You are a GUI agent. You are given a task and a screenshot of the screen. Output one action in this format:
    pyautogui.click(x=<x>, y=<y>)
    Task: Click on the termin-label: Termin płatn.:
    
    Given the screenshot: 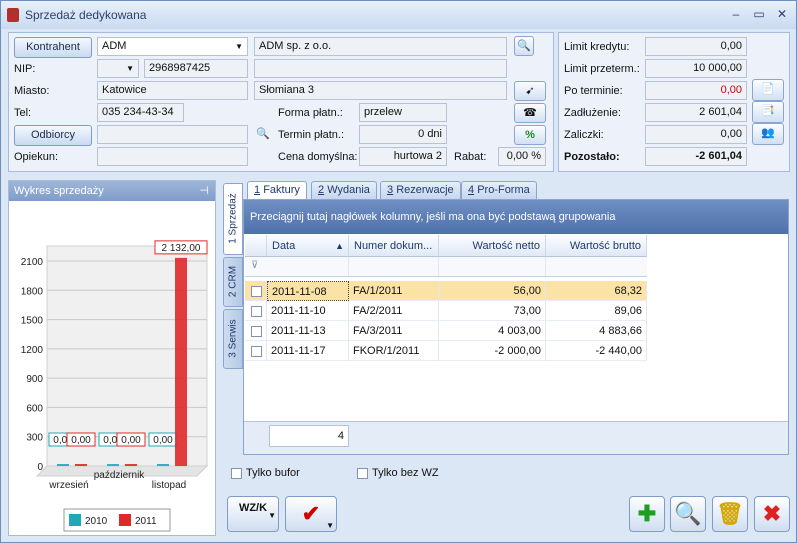 What is the action you would take?
    pyautogui.click(x=311, y=135)
    